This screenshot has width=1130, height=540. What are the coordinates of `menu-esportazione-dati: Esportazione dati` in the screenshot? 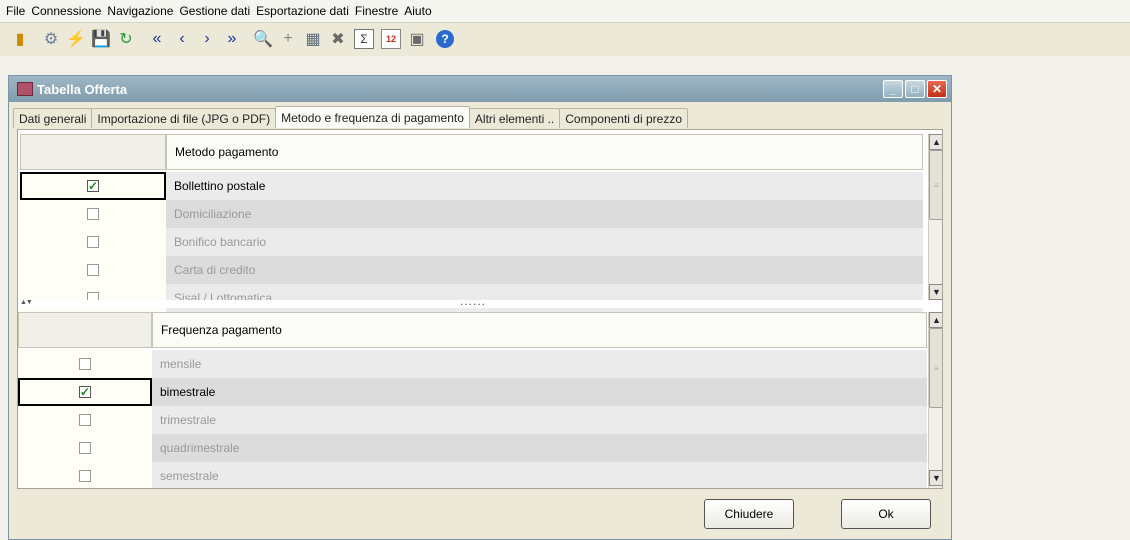 It's located at (302, 11).